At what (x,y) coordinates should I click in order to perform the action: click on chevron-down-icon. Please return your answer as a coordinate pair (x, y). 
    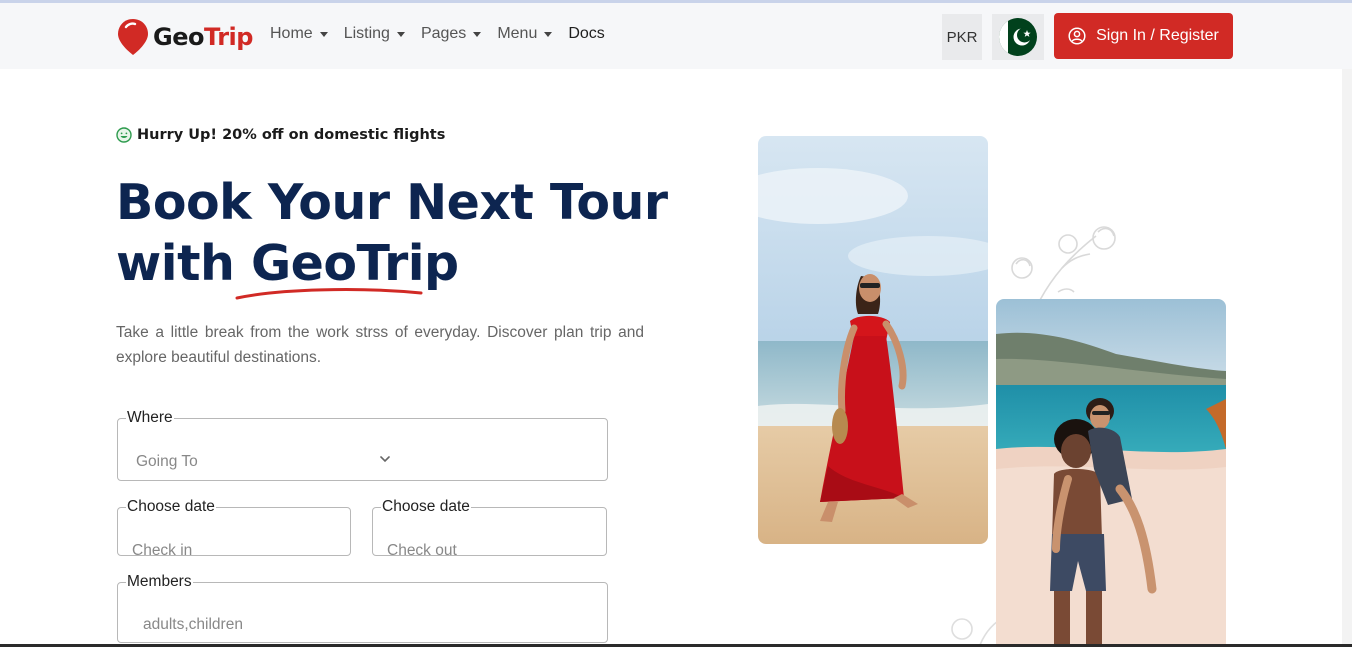
    Looking at the image, I should click on (385, 459).